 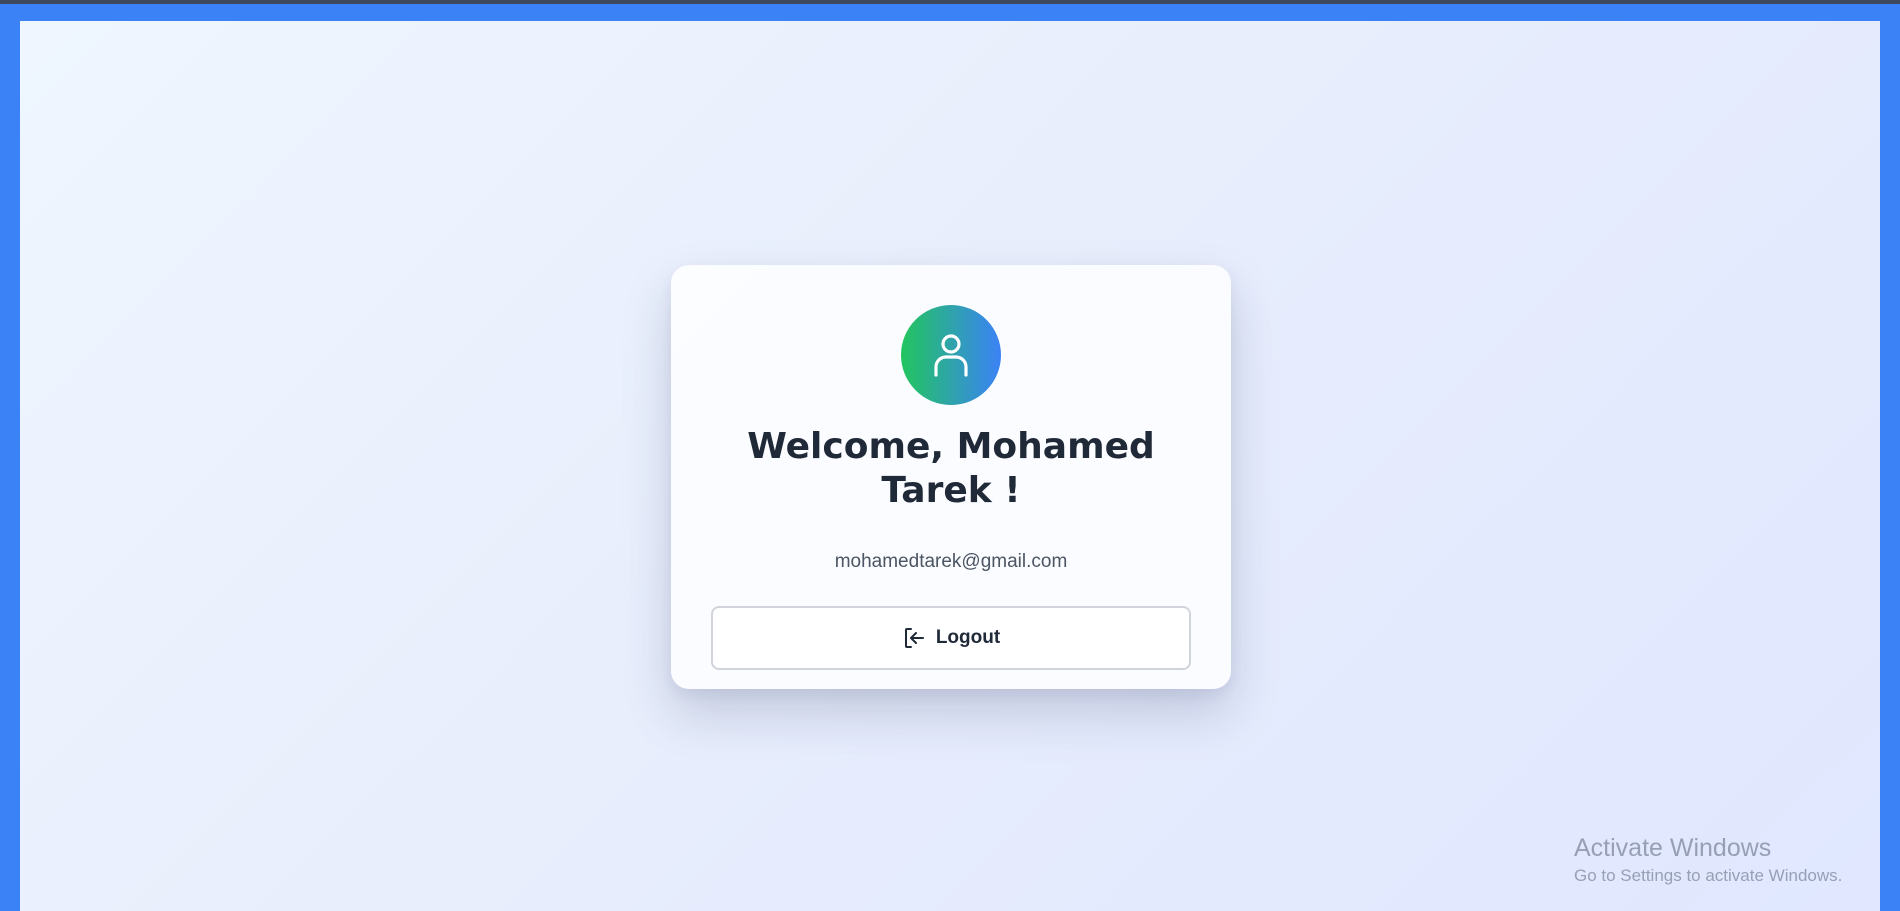 I want to click on welcome-heading: Welcome, Mohamed Tarek !, so click(x=951, y=468).